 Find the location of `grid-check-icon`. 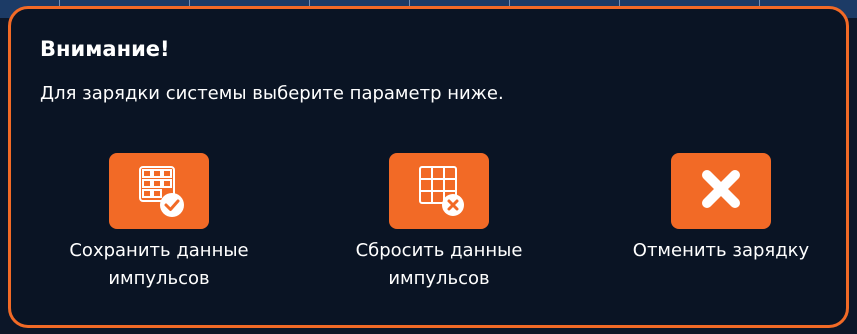

grid-check-icon is located at coordinates (161, 191).